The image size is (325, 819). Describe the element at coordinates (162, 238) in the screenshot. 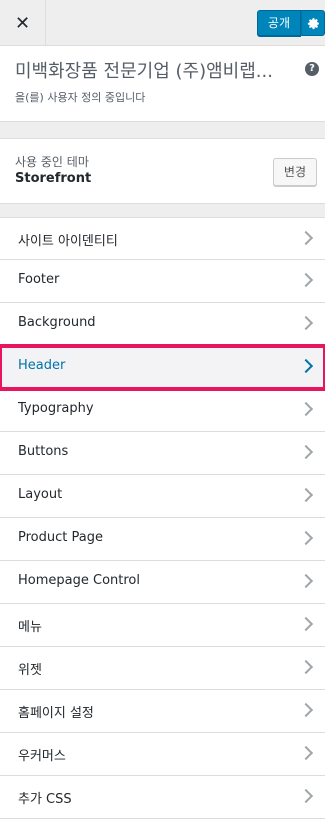

I see `panel-site-identity: 사이트 아이덴티티` at that location.